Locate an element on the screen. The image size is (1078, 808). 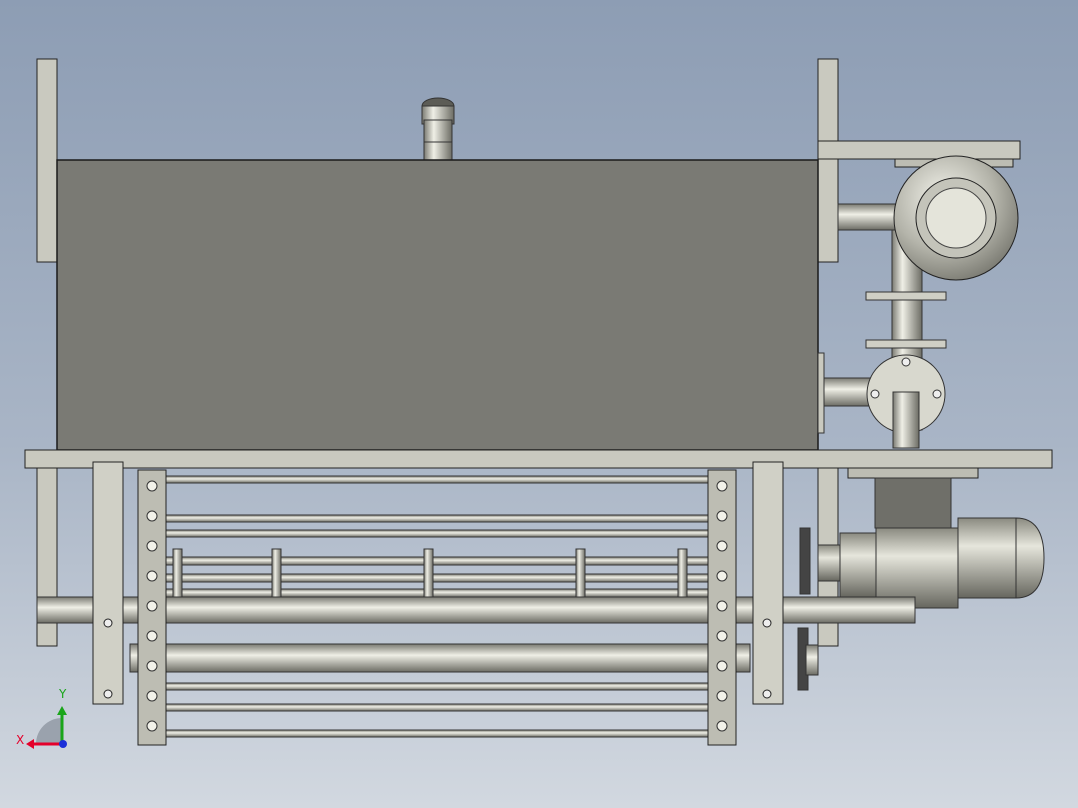
axis-x-label: X is located at coordinates (20, 740).